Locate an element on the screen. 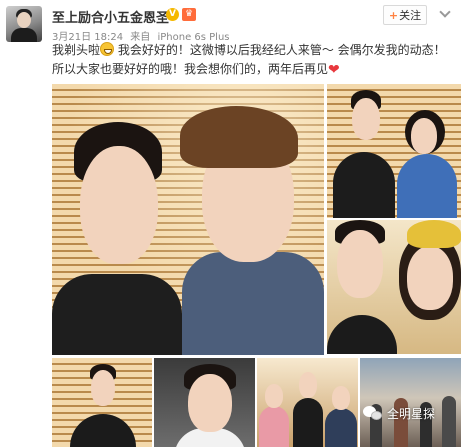 The image size is (462, 447). avatar is located at coordinates (24, 24).